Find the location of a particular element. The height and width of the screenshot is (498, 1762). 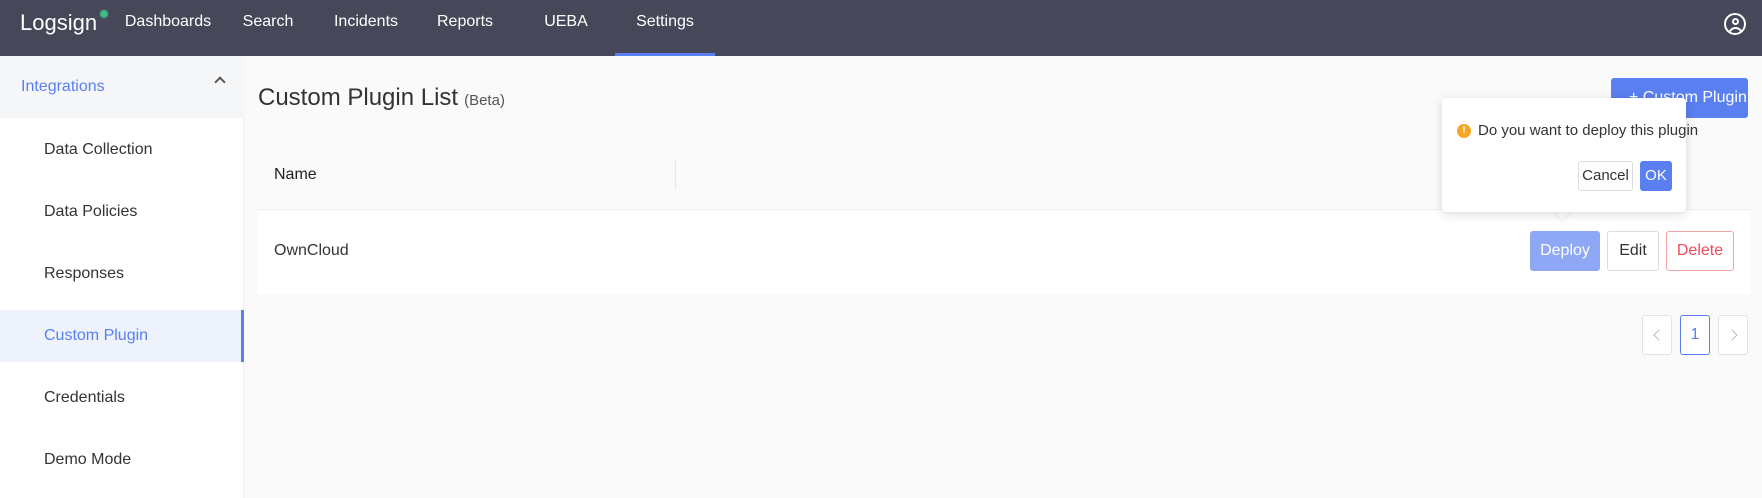

sidebar-item-responses: Responses is located at coordinates (122, 274).